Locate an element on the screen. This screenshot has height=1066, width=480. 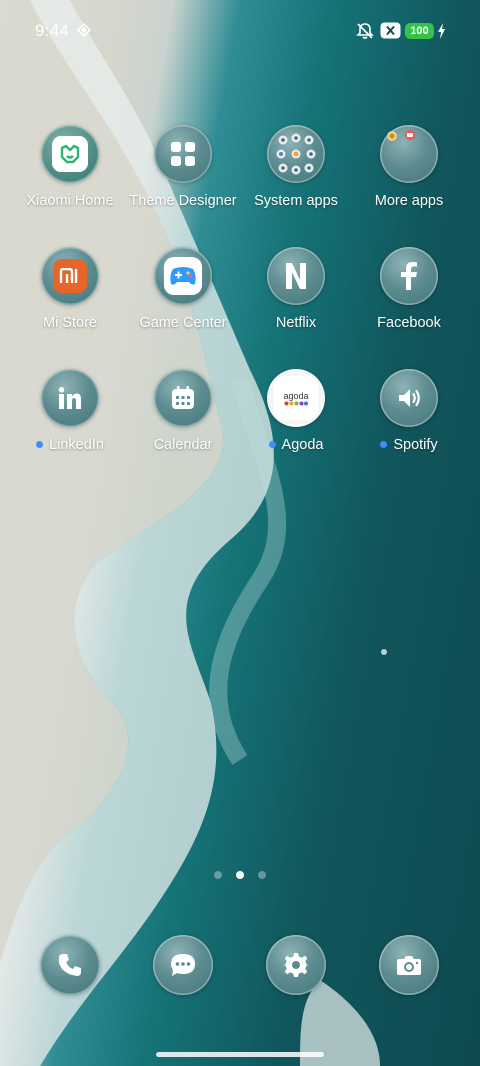
app-mi-store: Mi Store is located at coordinates (70, 289).